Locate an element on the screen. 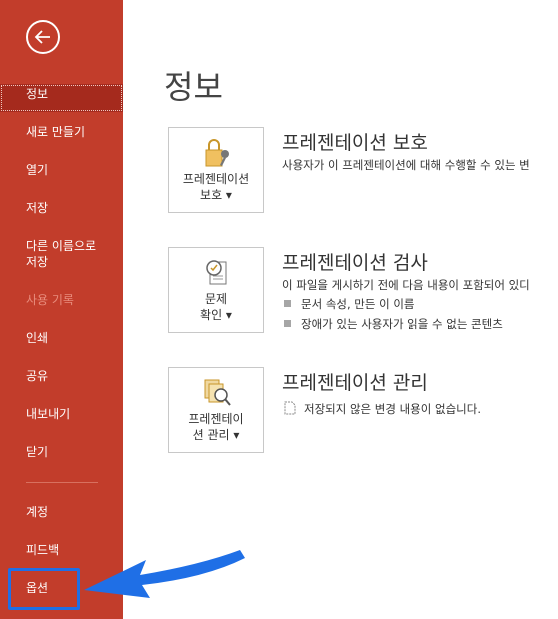 Image resolution: width=558 pixels, height=619 pixels. annotation-arrow-icon is located at coordinates (164, 574).